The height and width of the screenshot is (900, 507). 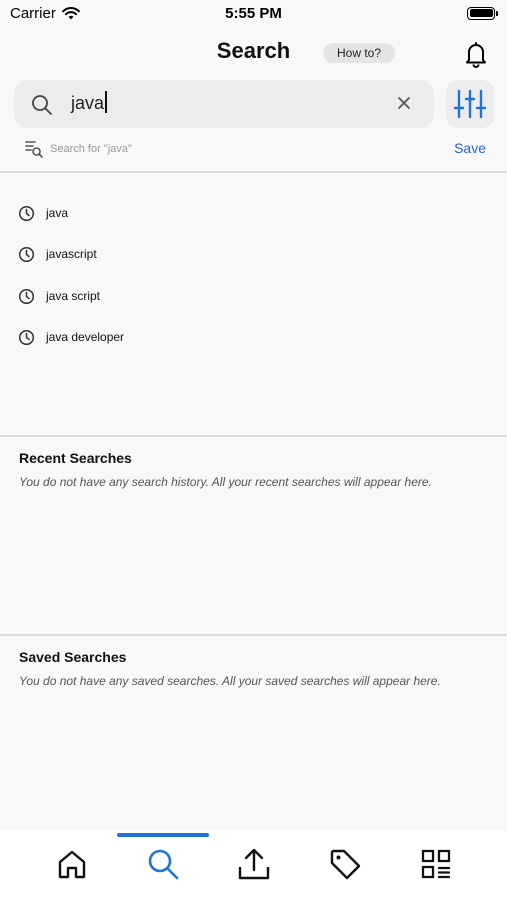 I want to click on battery-icon, so click(x=482, y=13).